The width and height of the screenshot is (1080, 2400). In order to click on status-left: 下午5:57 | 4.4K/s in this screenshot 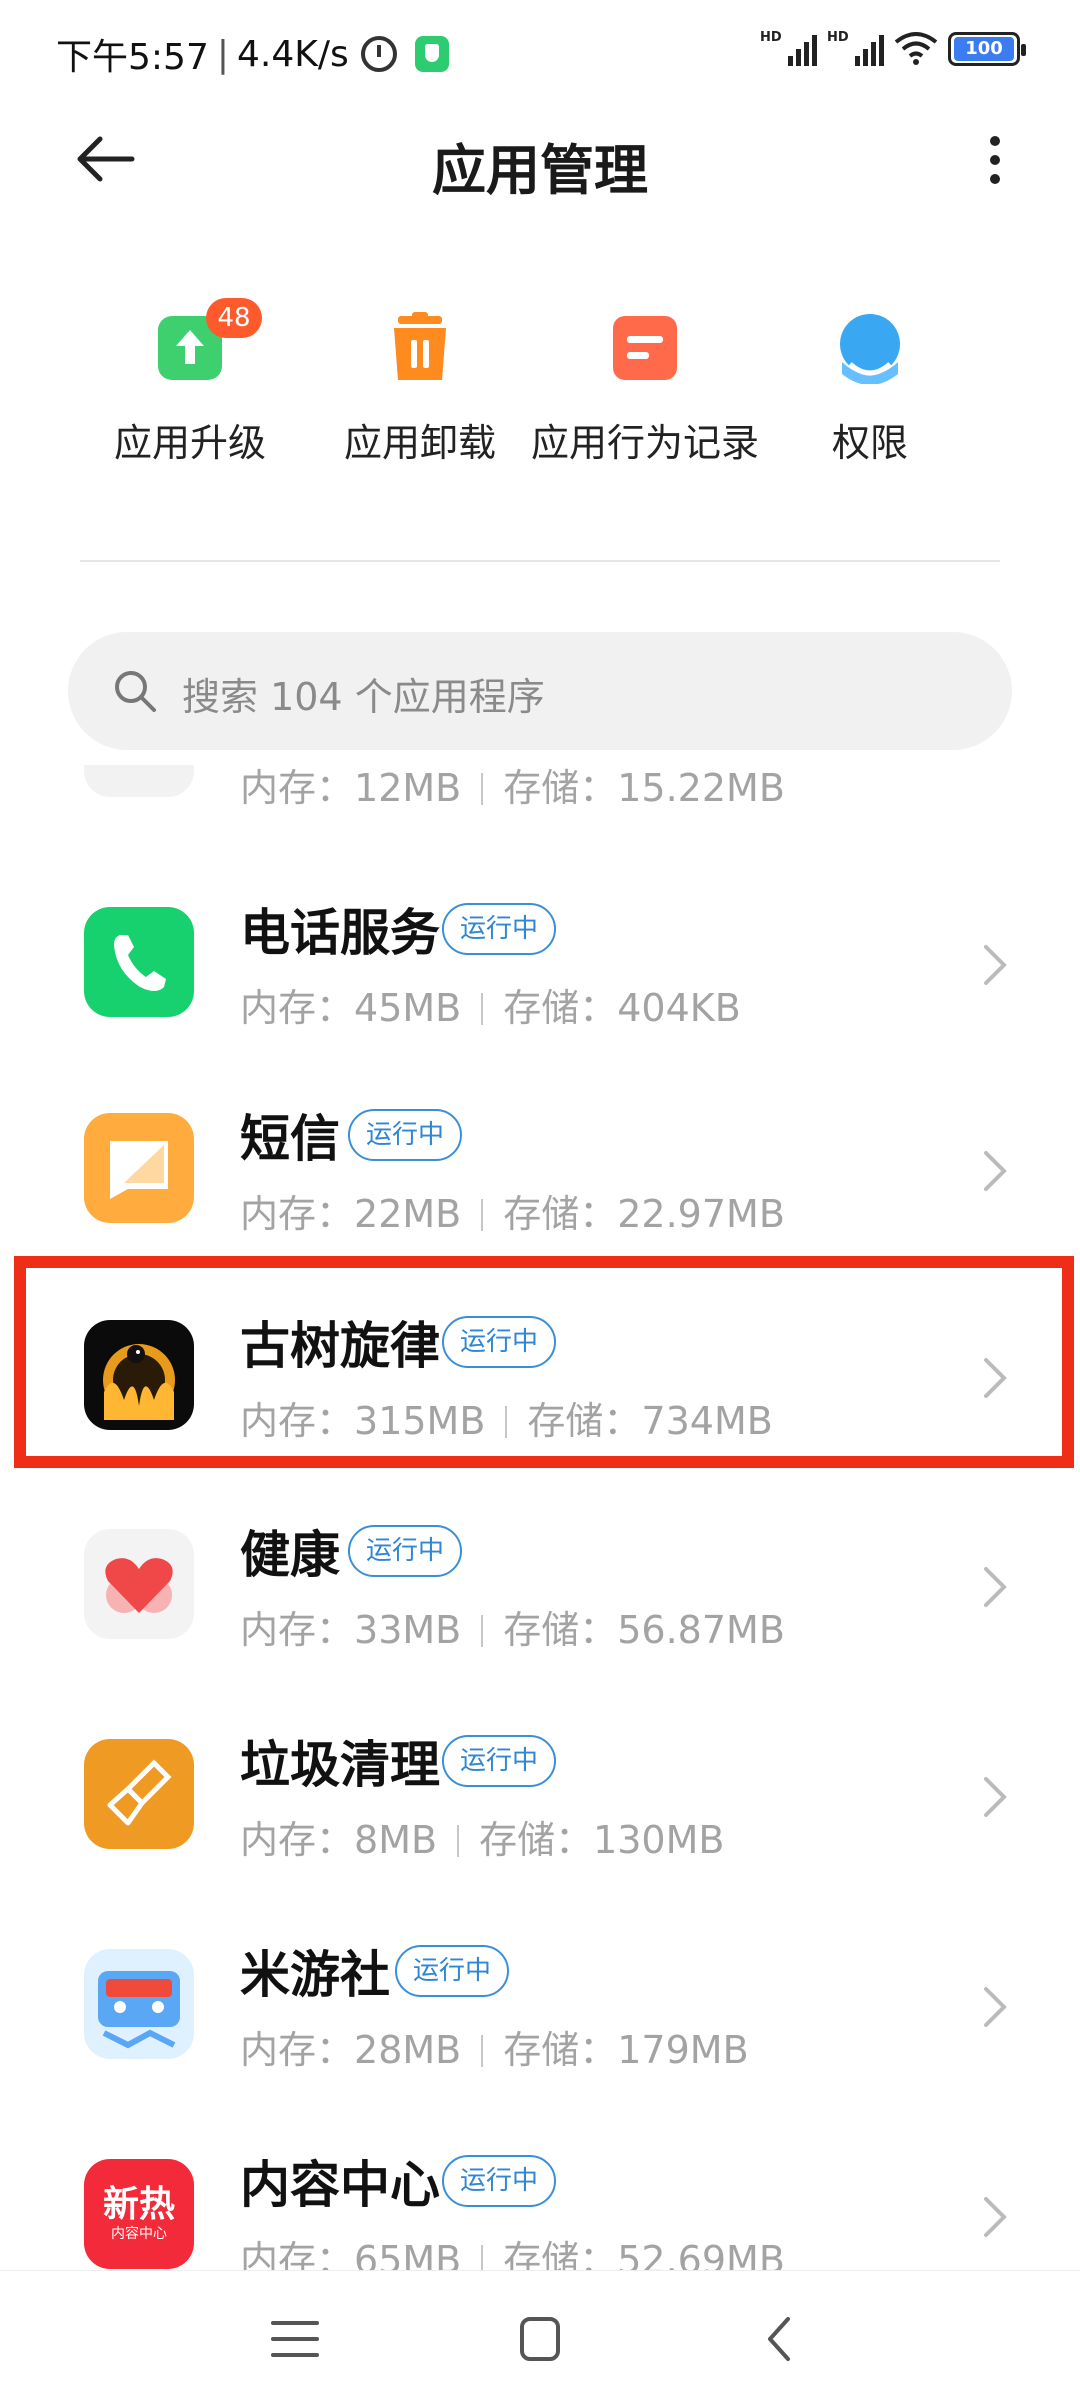, I will do `click(252, 54)`.